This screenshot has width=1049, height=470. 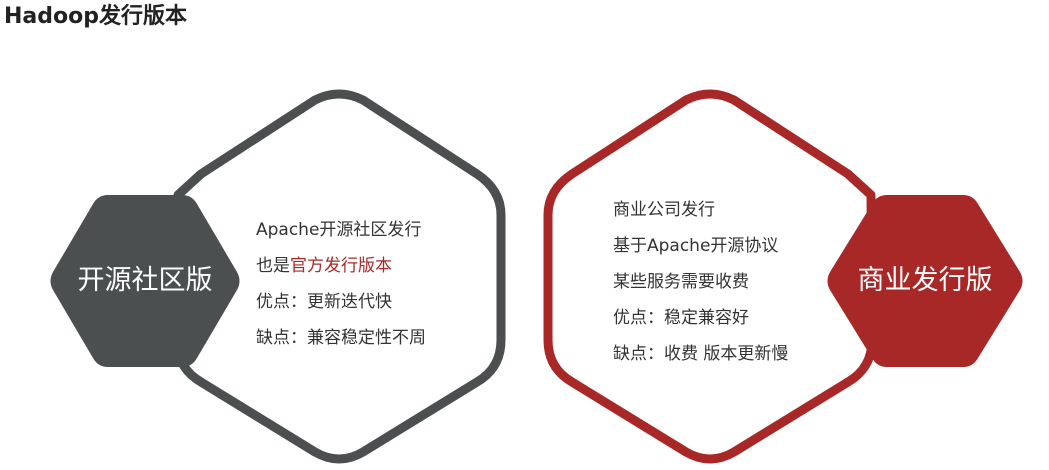 I want to click on open-source-label: 开源社区版, so click(x=145, y=280).